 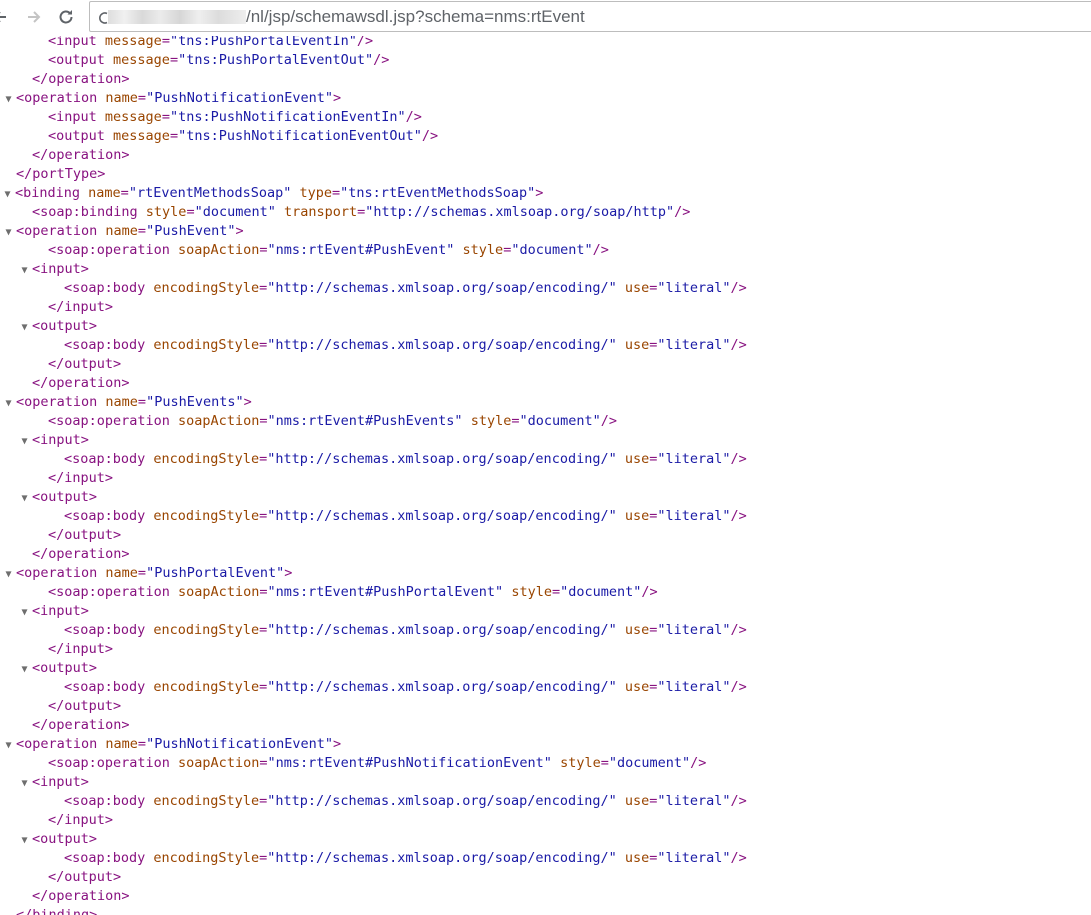 What do you see at coordinates (7, 17) in the screenshot?
I see `back-arrow-icon` at bounding box center [7, 17].